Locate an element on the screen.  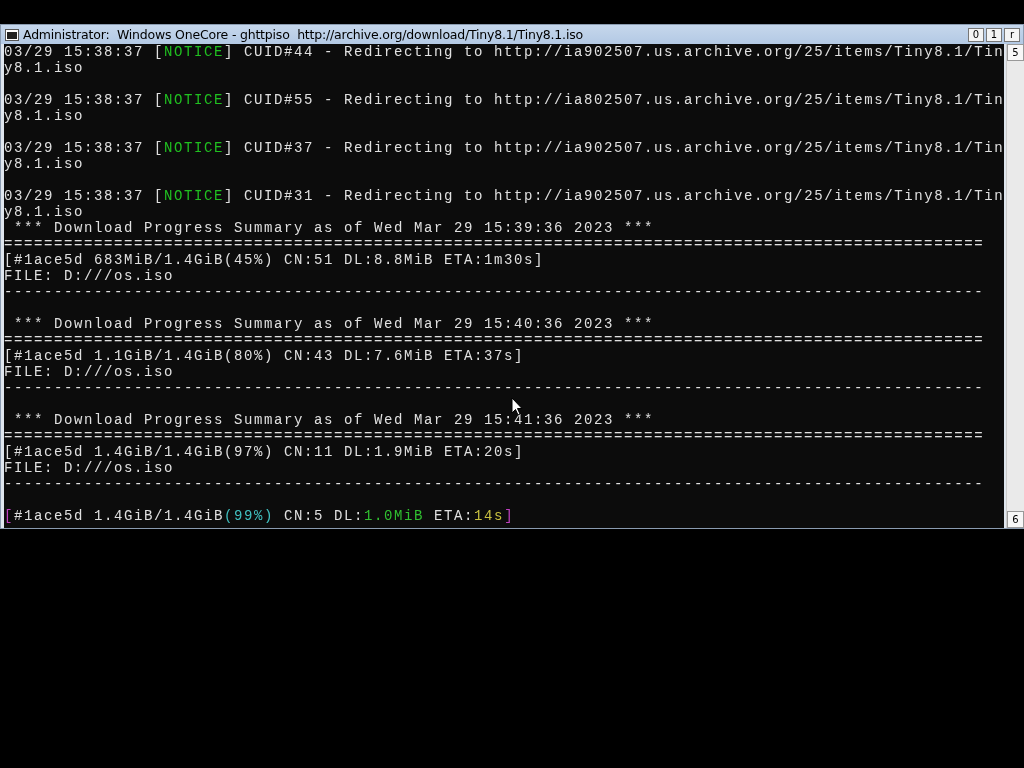
terminal-line: [#1ace5d 1.1GiB/1.4GiB(80%) CN:43 DL:7.6MiB ETA:37s] is located at coordinates (265, 356).